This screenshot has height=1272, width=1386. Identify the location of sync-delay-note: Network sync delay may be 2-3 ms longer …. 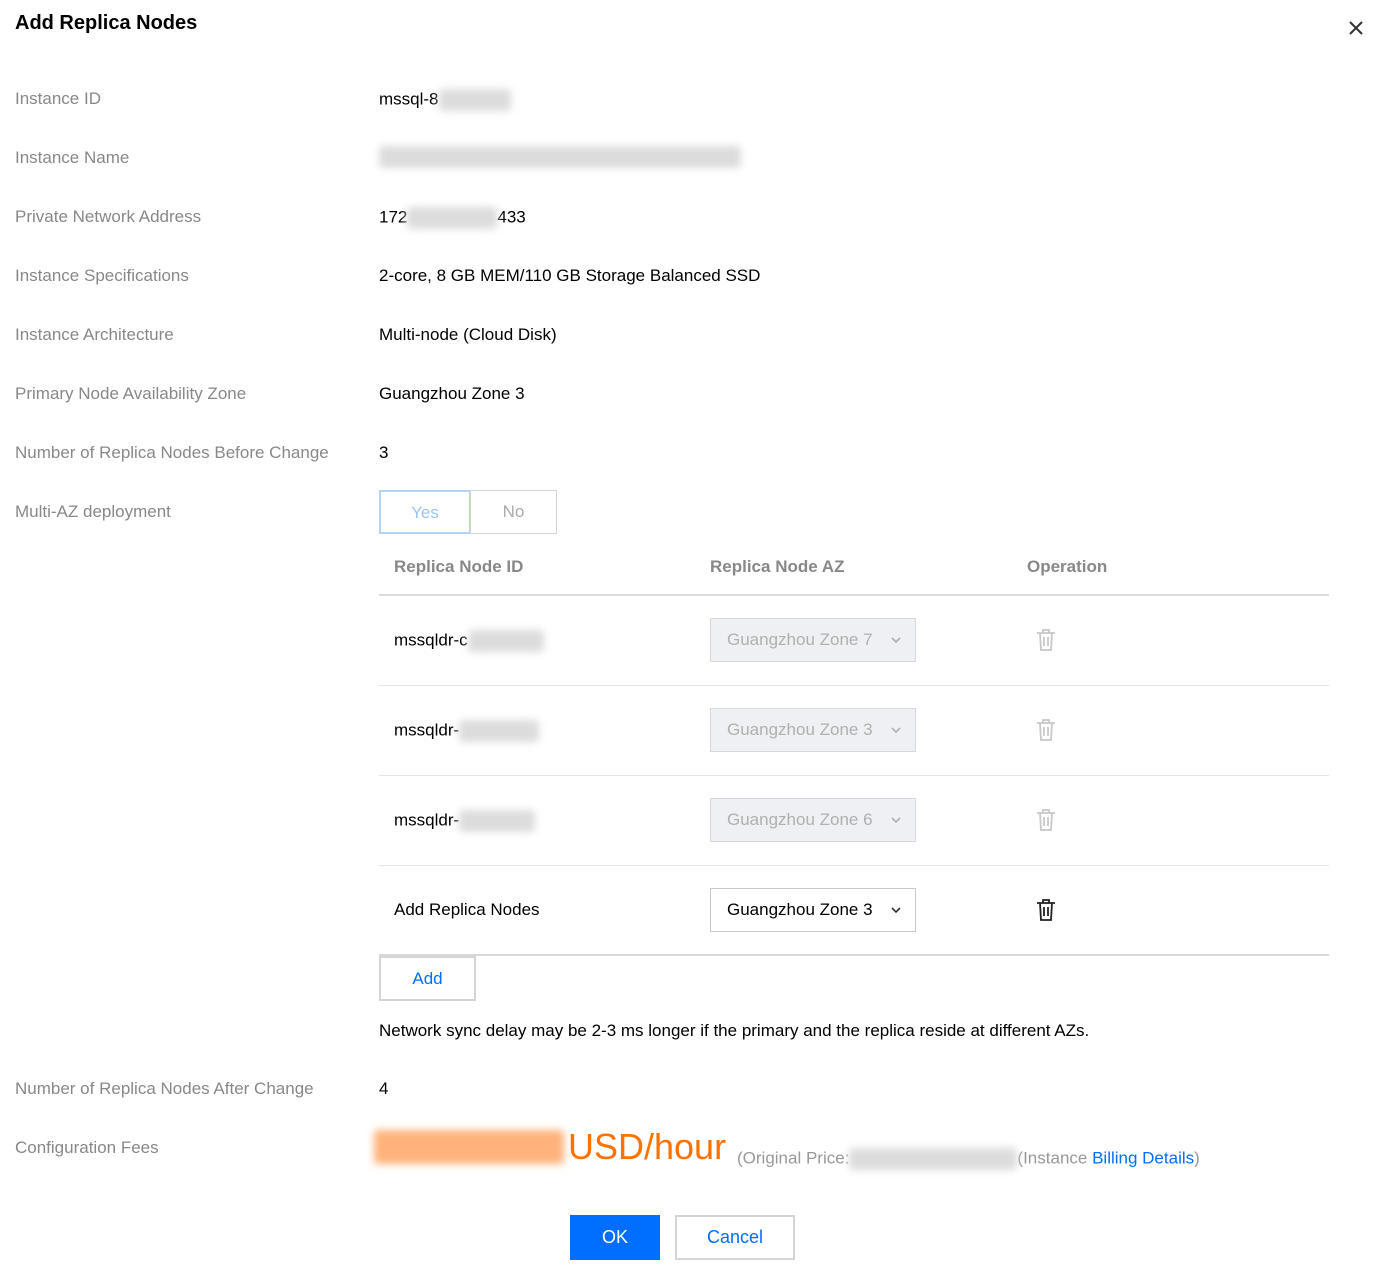
(734, 1030).